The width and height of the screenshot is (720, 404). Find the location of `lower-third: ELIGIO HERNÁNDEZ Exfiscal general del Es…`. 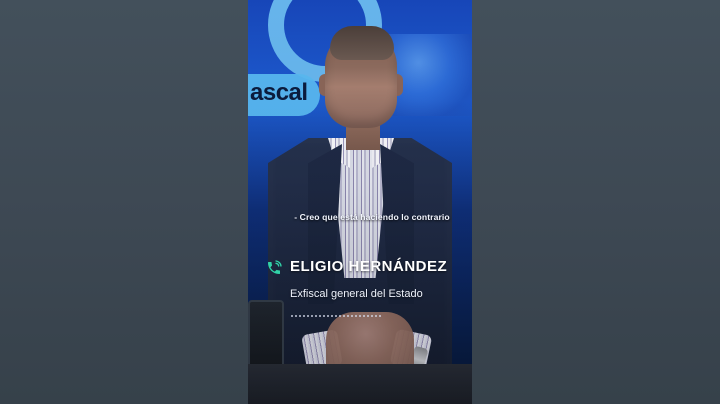

lower-third: ELIGIO HERNÁNDEZ Exfiscal general del Es… is located at coordinates (365, 293).